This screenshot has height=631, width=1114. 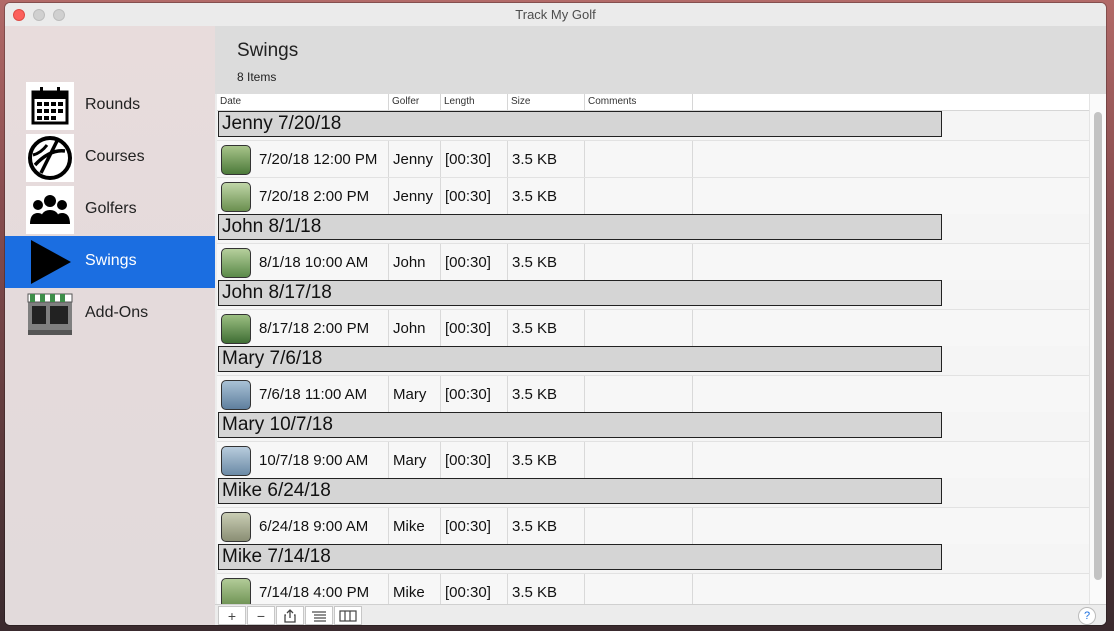 I want to click on sidebar-item-label: Add-Ons, so click(x=117, y=312).